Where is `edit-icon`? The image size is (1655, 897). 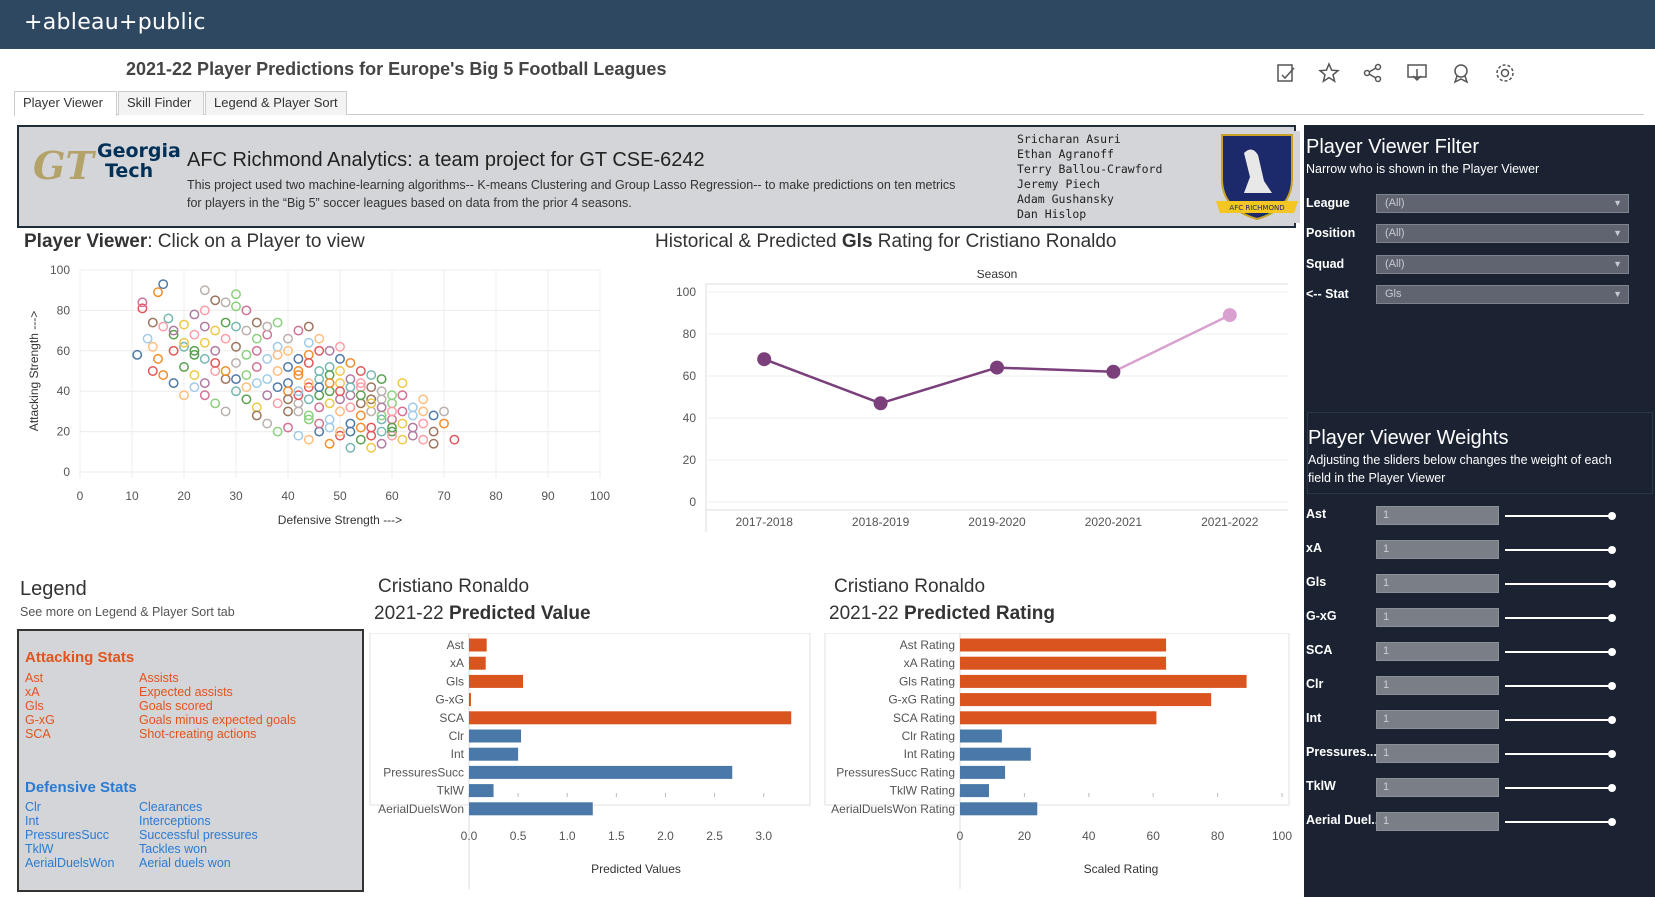
edit-icon is located at coordinates (1286, 73).